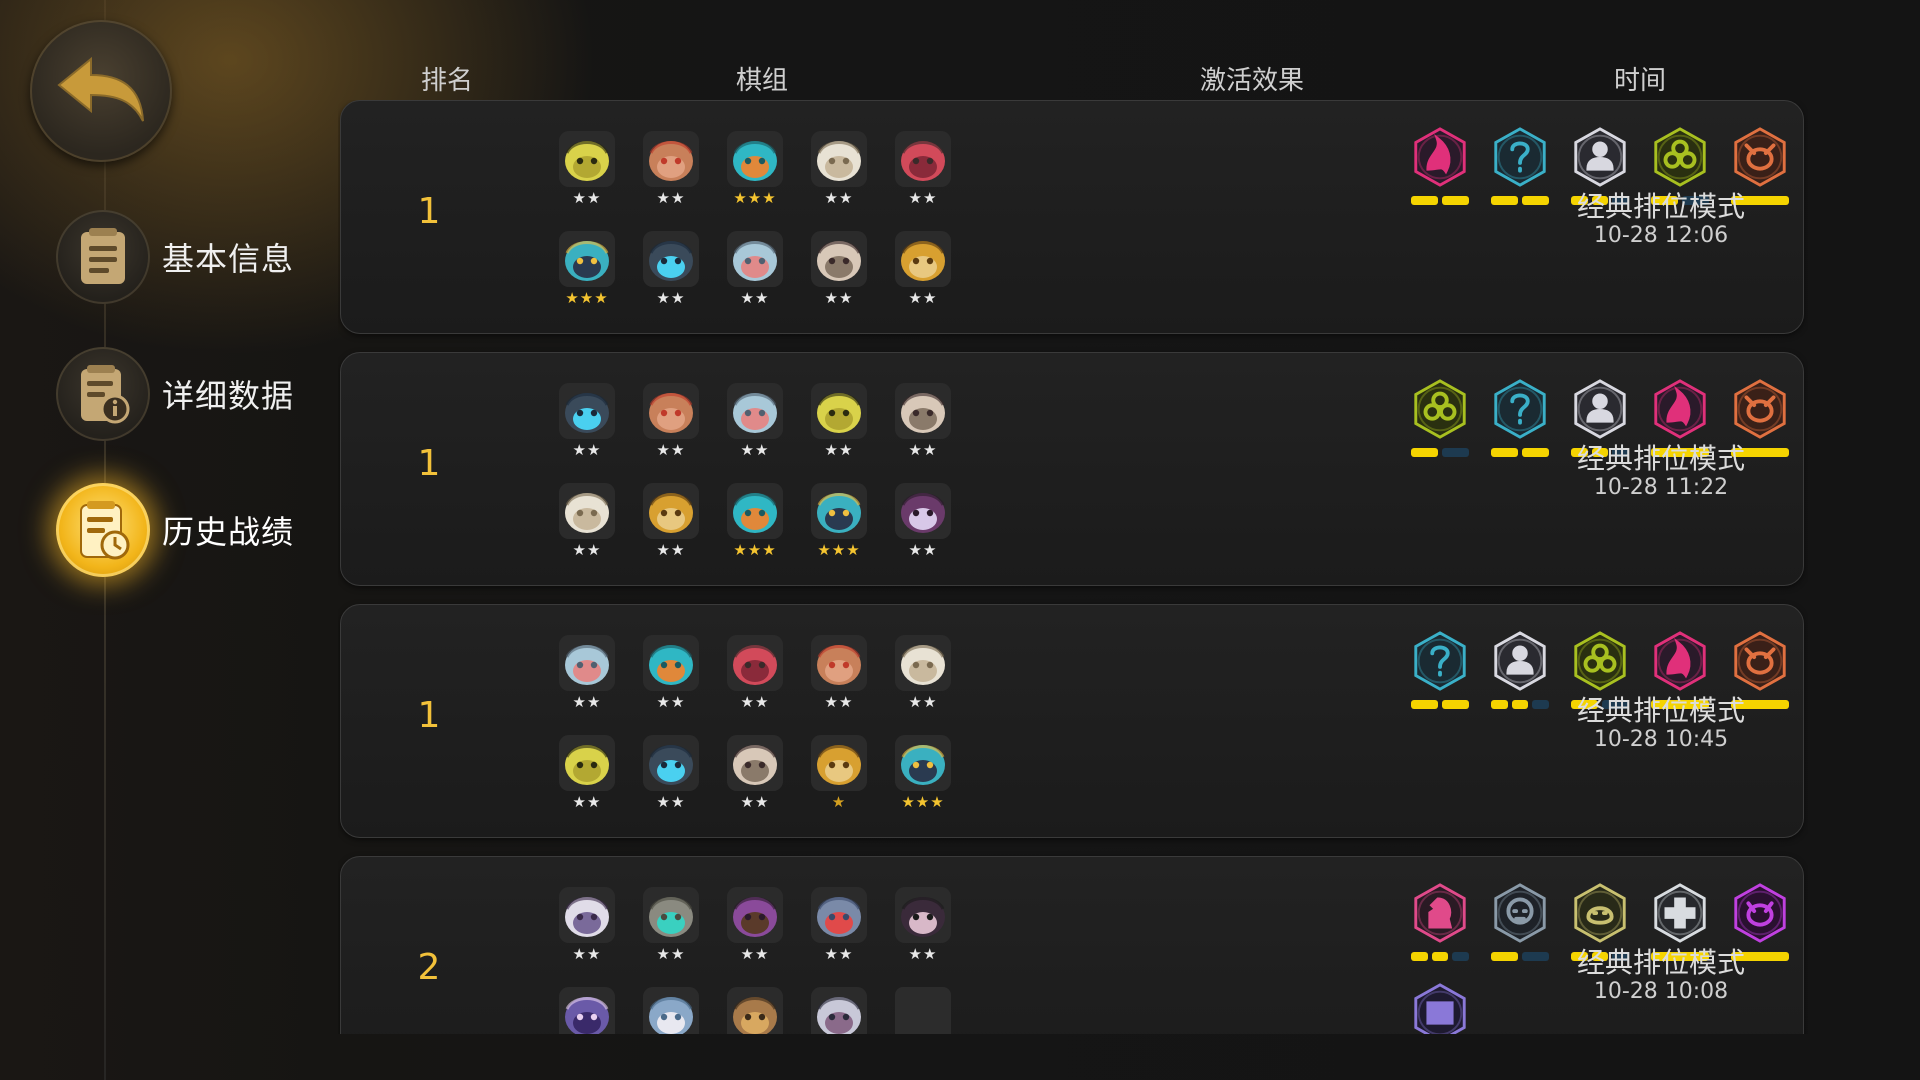  What do you see at coordinates (671, 915) in the screenshot?
I see `stone-golem-hero-icon` at bounding box center [671, 915].